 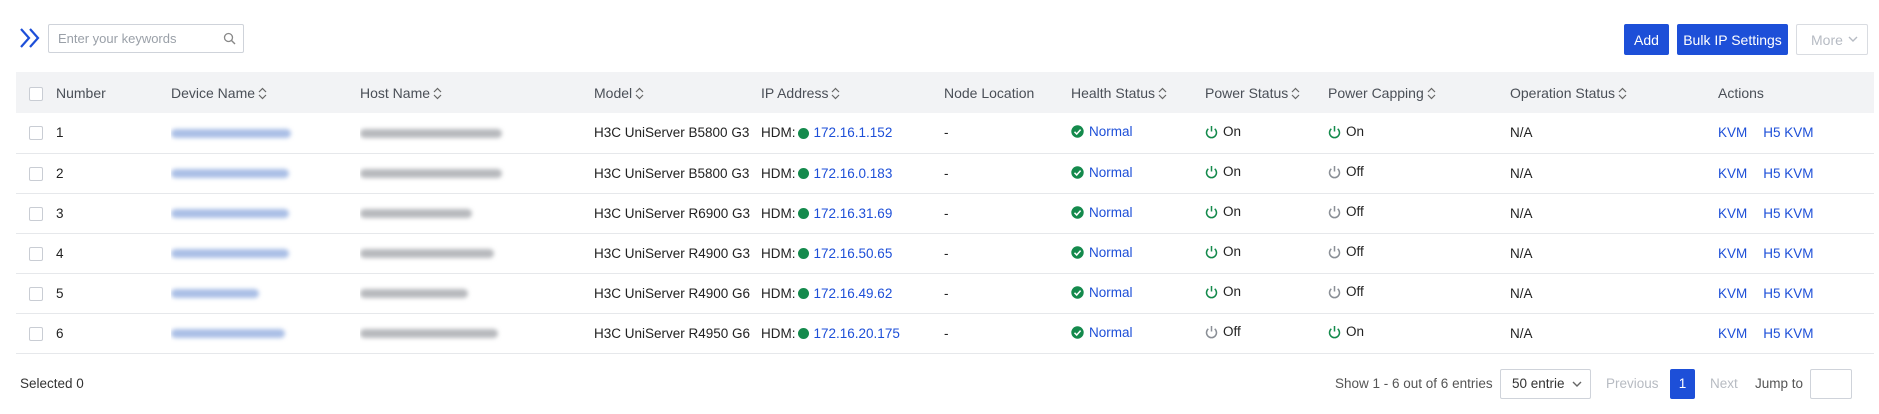 I want to click on column-header: Model, so click(x=677, y=92).